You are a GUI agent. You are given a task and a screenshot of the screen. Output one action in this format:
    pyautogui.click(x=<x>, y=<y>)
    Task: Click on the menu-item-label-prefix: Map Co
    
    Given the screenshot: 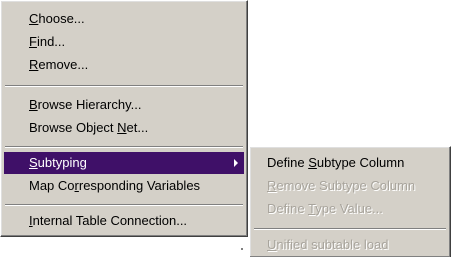 What is the action you would take?
    pyautogui.click(x=52, y=185)
    